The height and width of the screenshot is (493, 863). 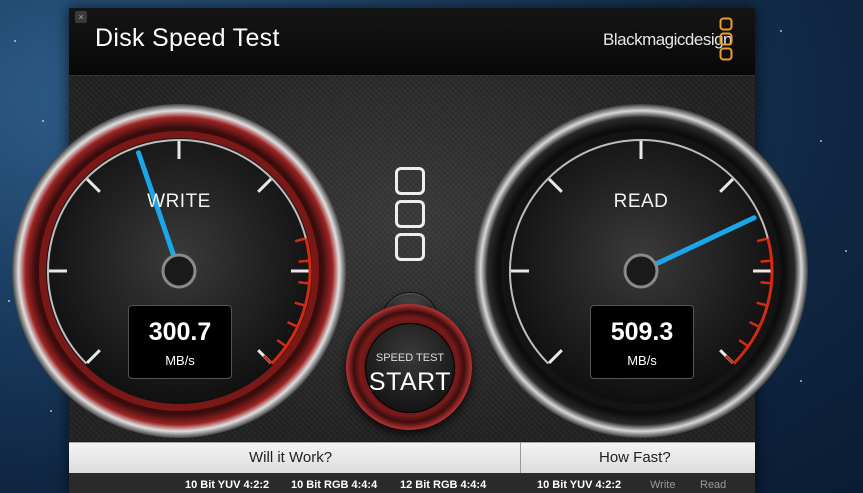 I want to click on results-header: Will it Work? How Fast?, so click(x=412, y=457).